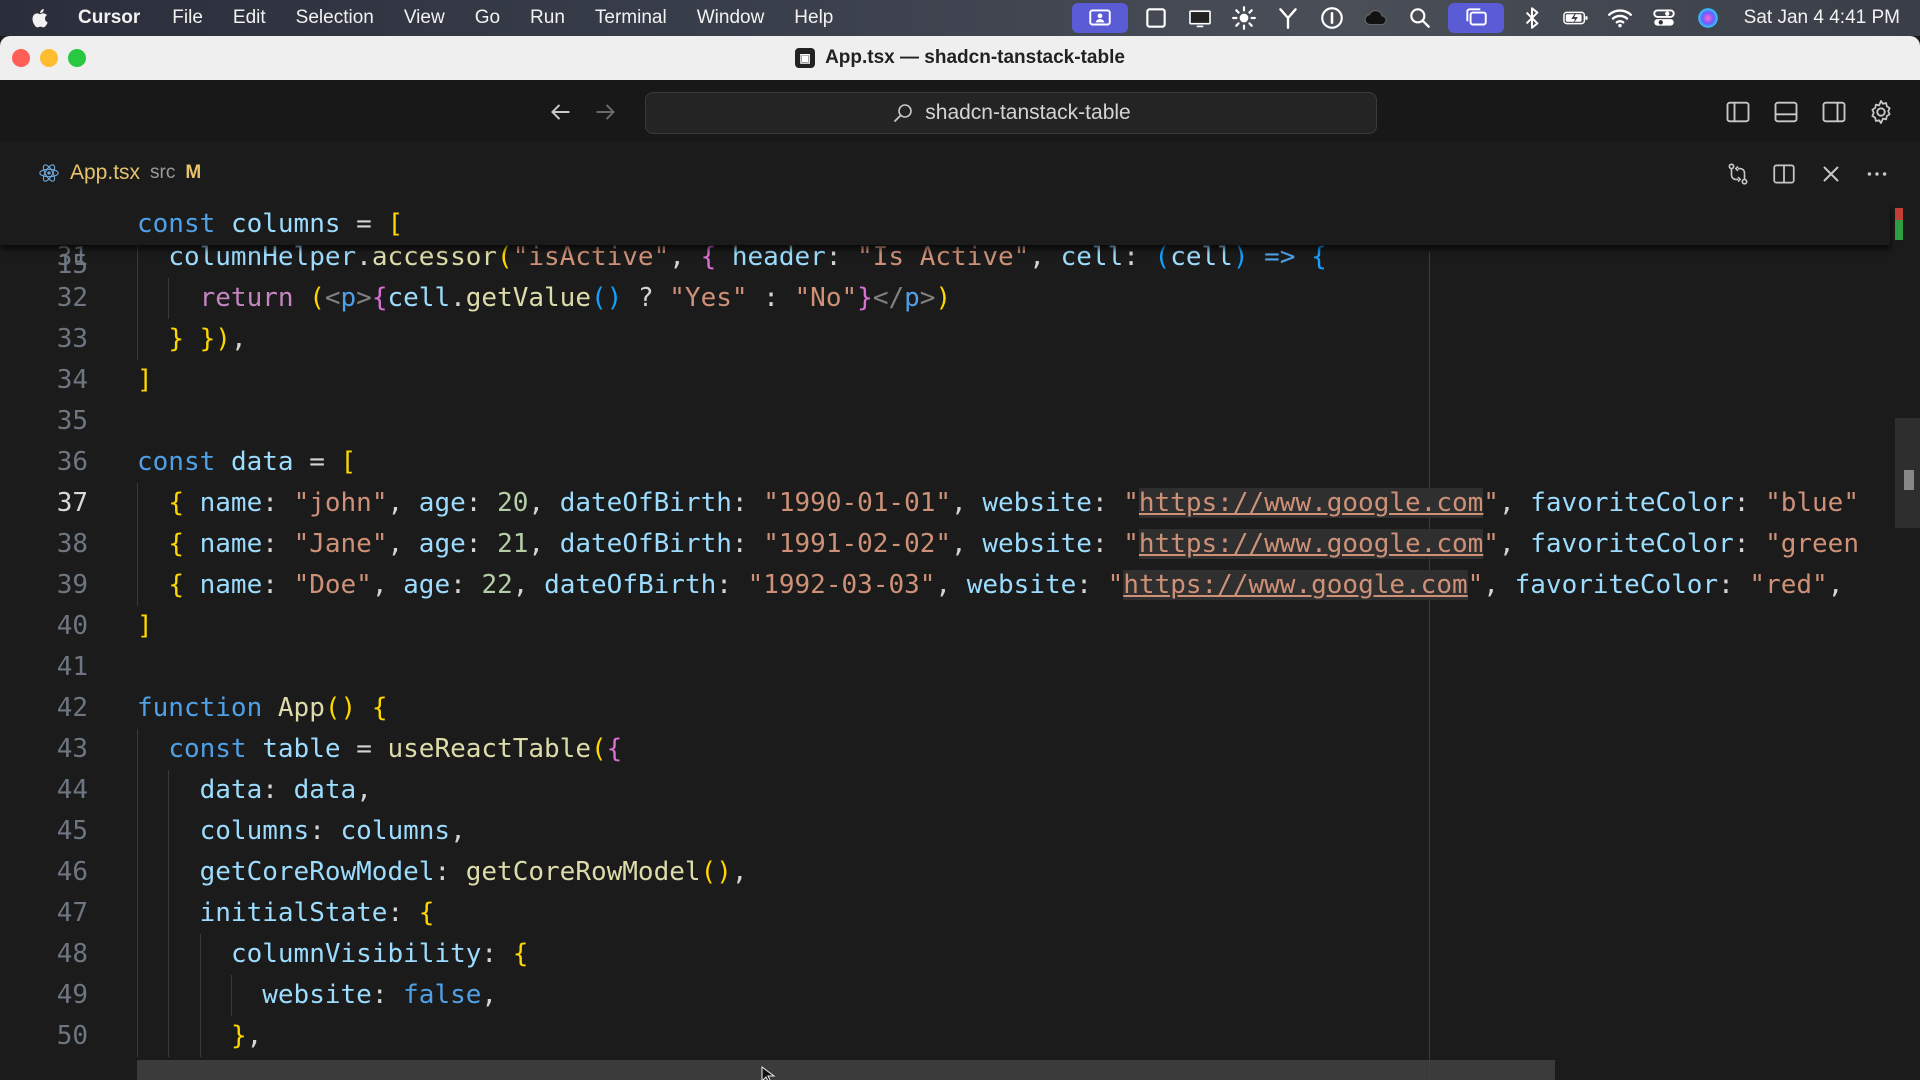  What do you see at coordinates (1822, 18) in the screenshot?
I see `menubar-clock: Sat Jan 4 4:41 PM` at bounding box center [1822, 18].